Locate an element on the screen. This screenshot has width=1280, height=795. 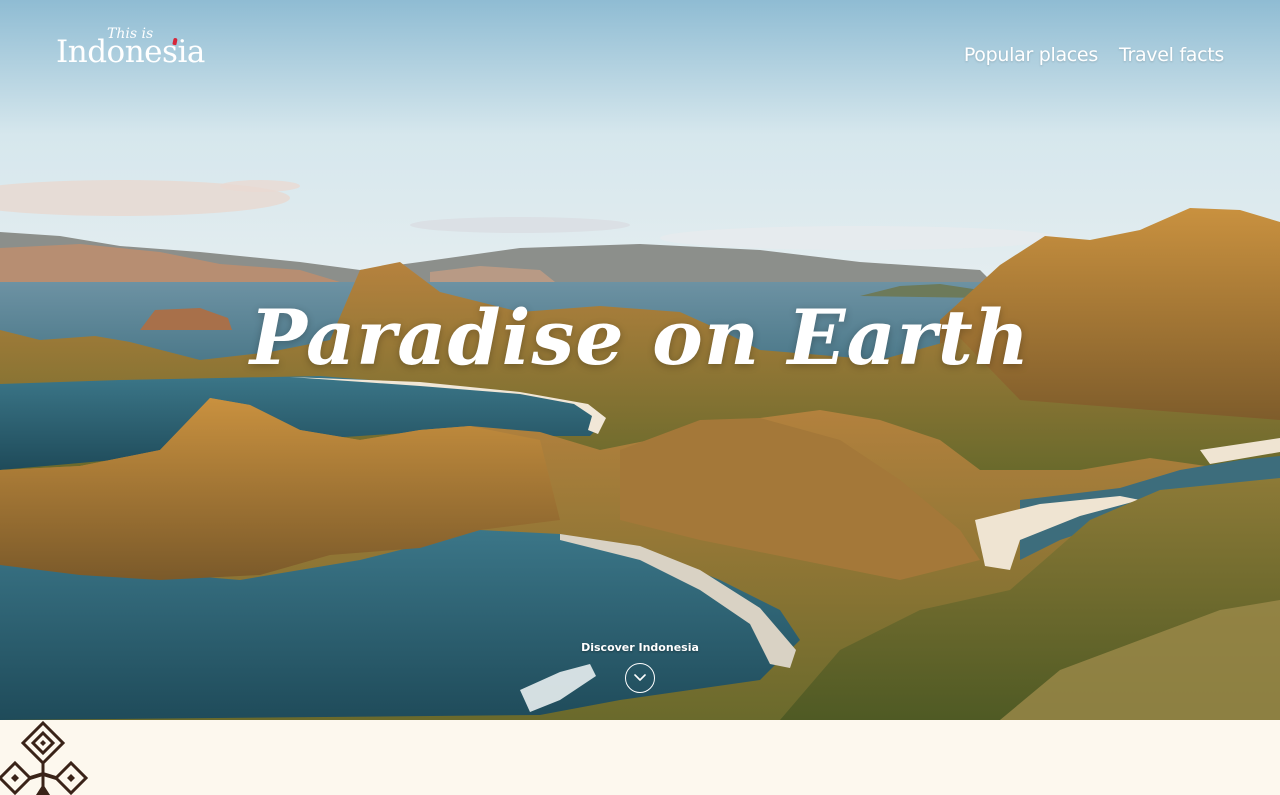
discover-label: Discover Indonesia is located at coordinates (640, 648).